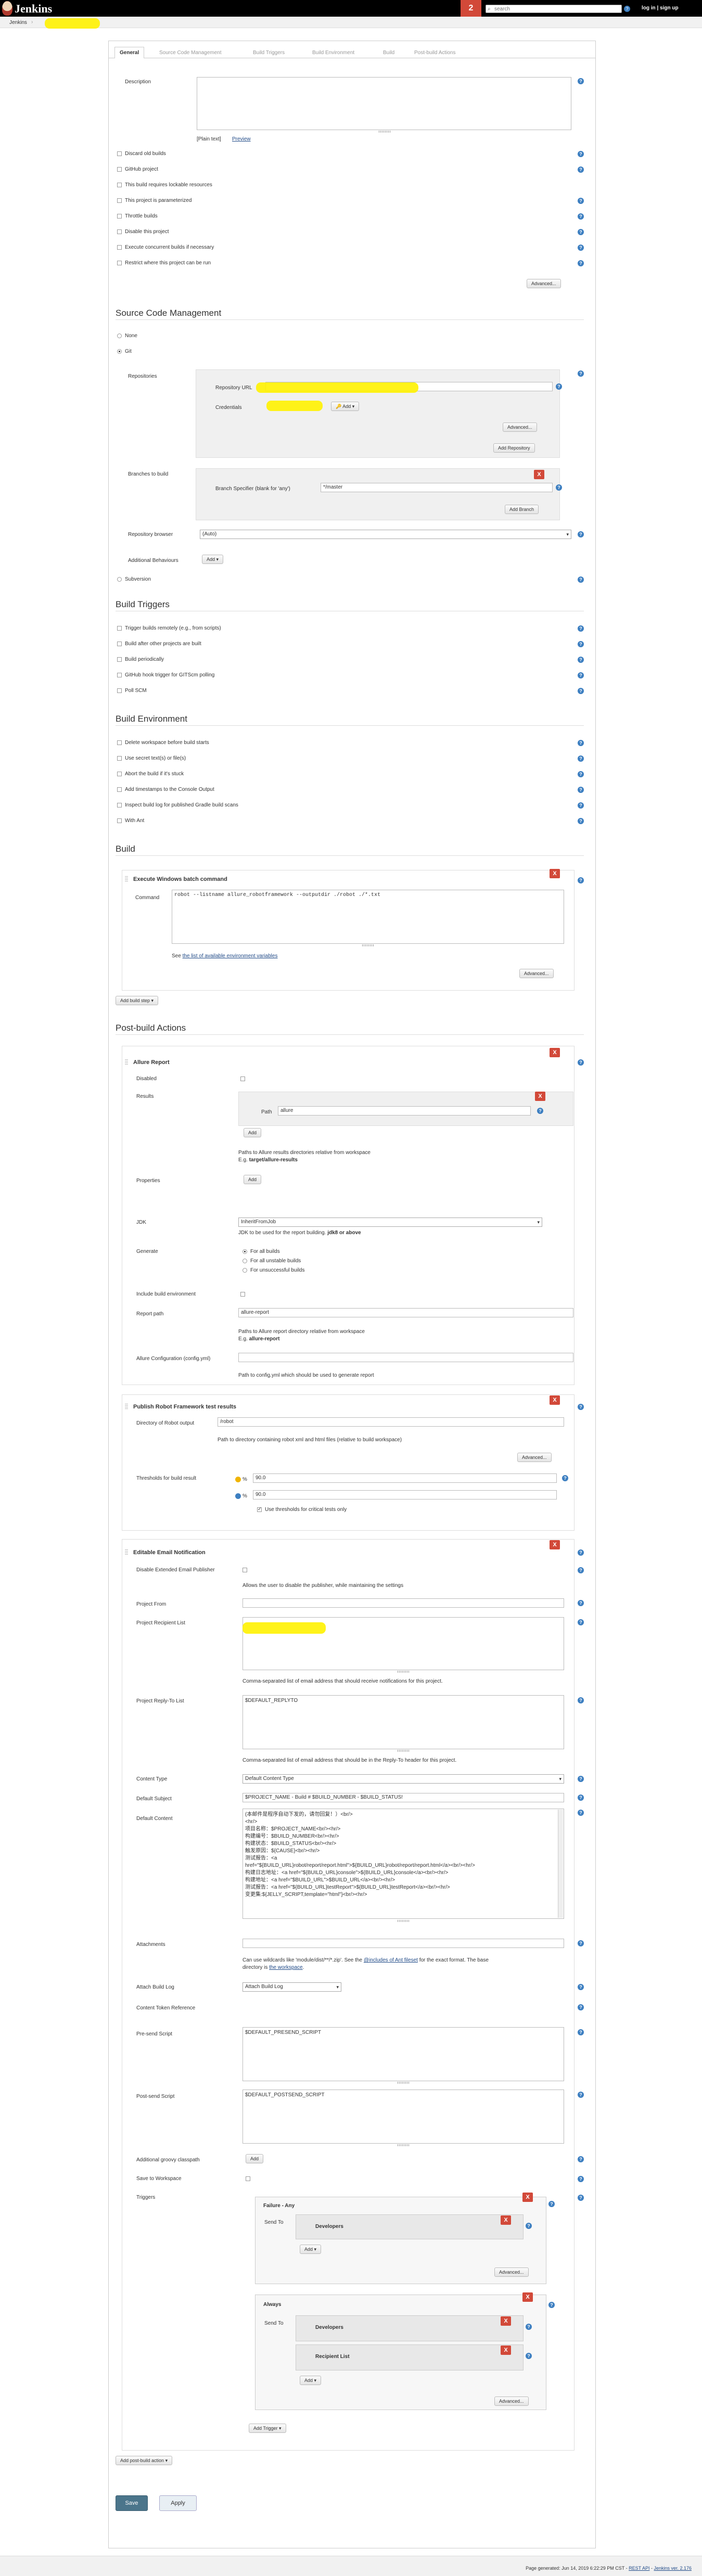  What do you see at coordinates (247, 186) in the screenshot?
I see `lockable-resources-option: This build requires lockable resources` at bounding box center [247, 186].